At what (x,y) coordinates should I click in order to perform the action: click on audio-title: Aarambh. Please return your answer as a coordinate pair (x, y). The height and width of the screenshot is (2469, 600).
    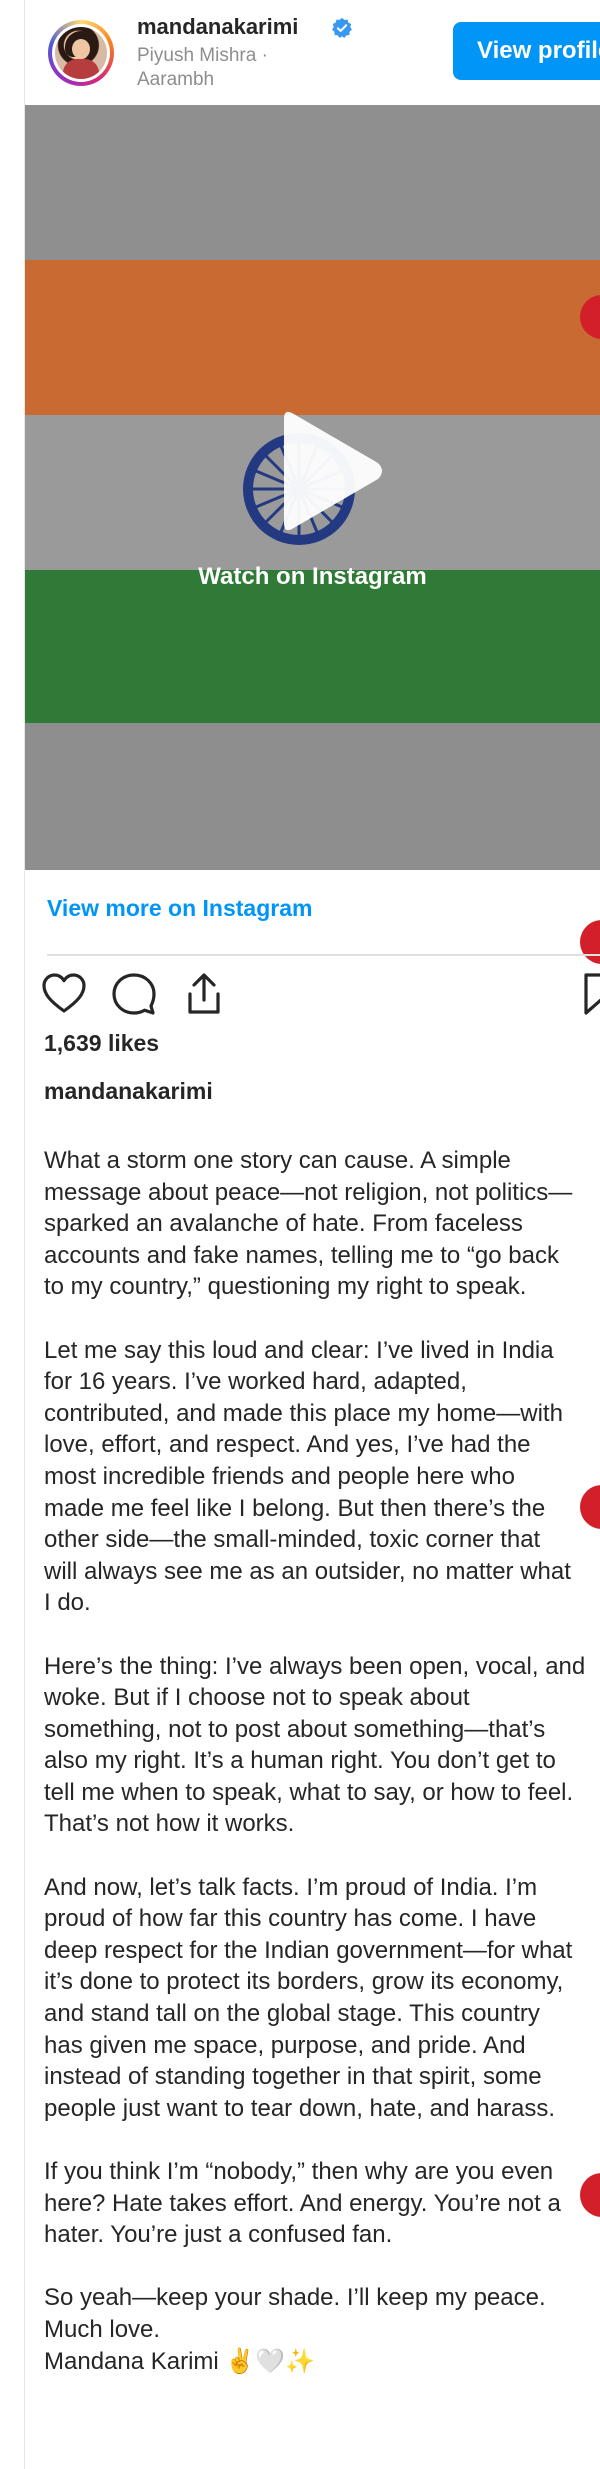
    Looking at the image, I should click on (176, 79).